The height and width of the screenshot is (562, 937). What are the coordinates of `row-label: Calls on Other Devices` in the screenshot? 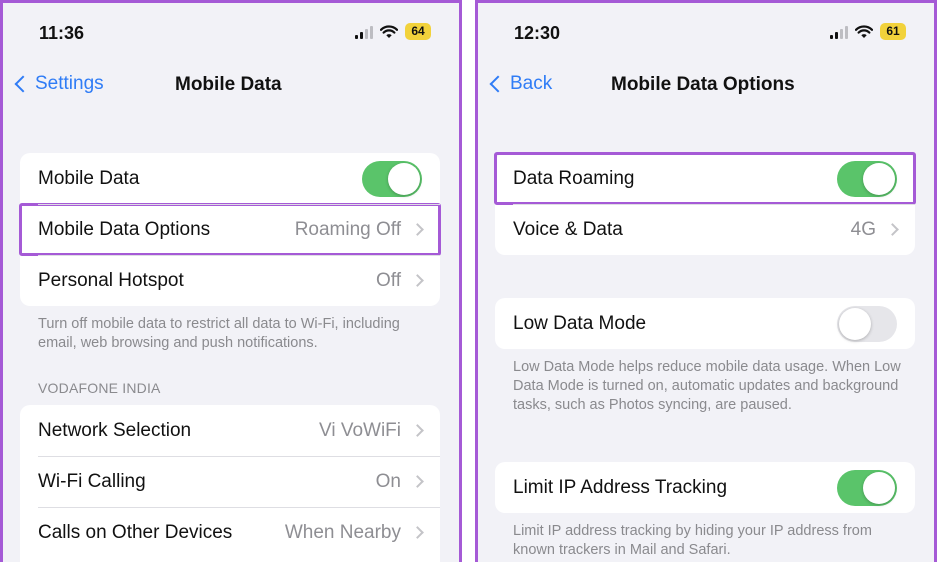 It's located at (135, 532).